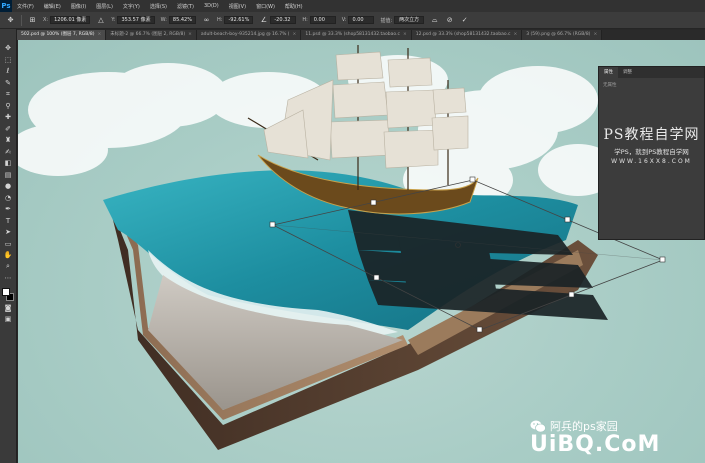 The height and width of the screenshot is (463, 705). I want to click on angle-field: ∠ -20.32, so click(278, 20).